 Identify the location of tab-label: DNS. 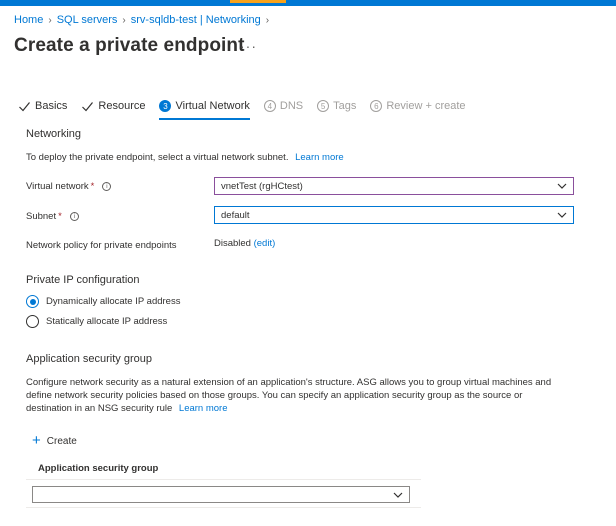
(291, 106).